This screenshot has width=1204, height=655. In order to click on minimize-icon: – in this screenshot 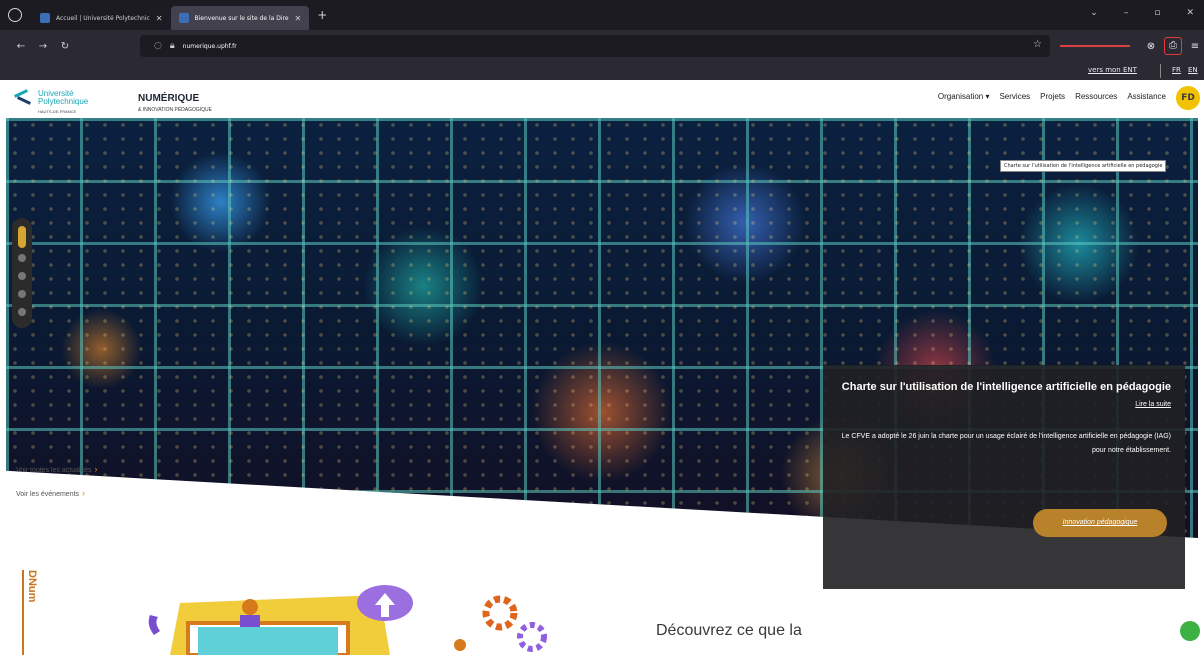, I will do `click(1126, 13)`.